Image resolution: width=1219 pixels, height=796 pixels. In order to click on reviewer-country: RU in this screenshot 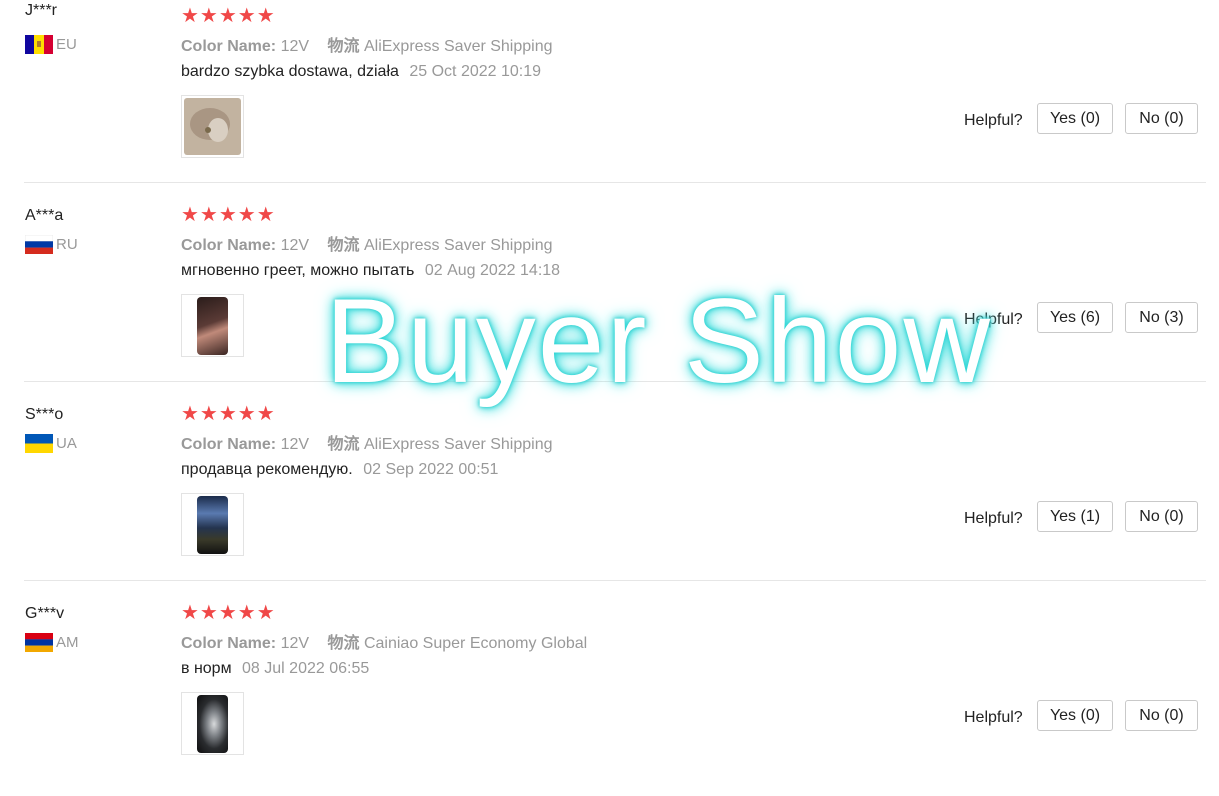, I will do `click(51, 244)`.